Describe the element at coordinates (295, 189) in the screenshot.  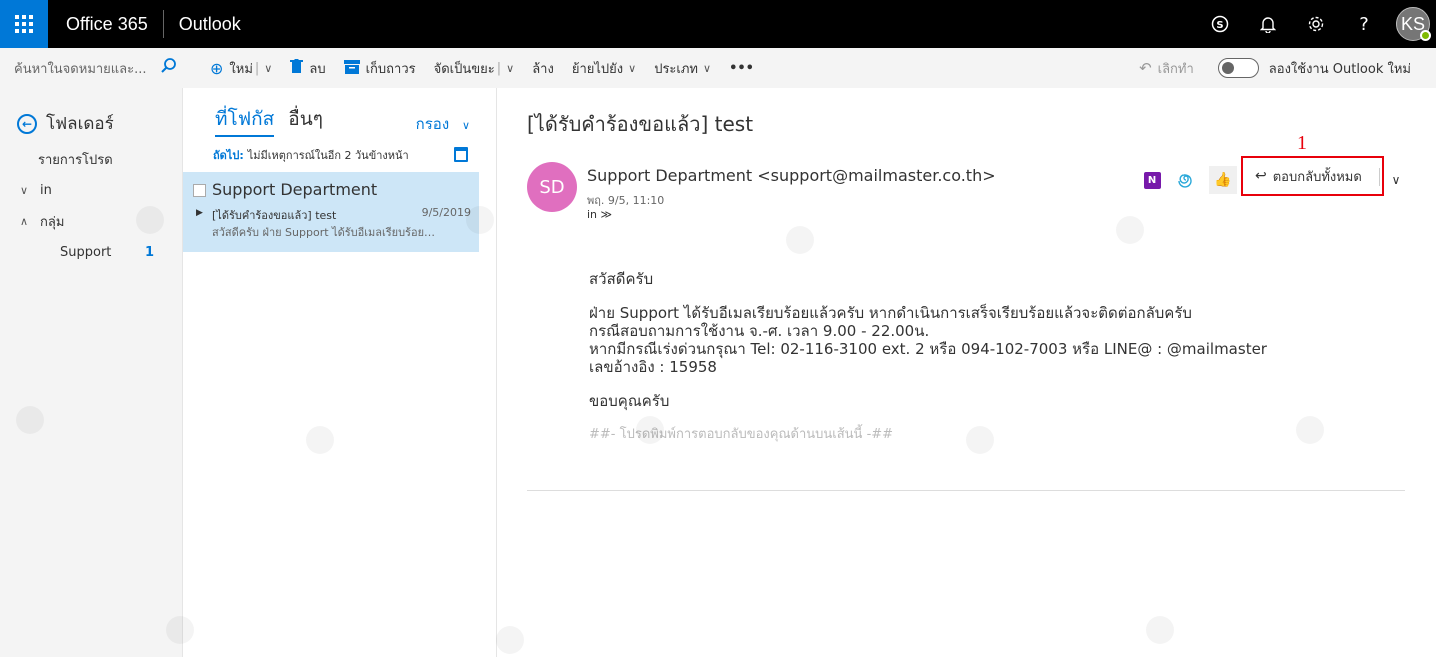
I see `message-sender: Support Department` at that location.